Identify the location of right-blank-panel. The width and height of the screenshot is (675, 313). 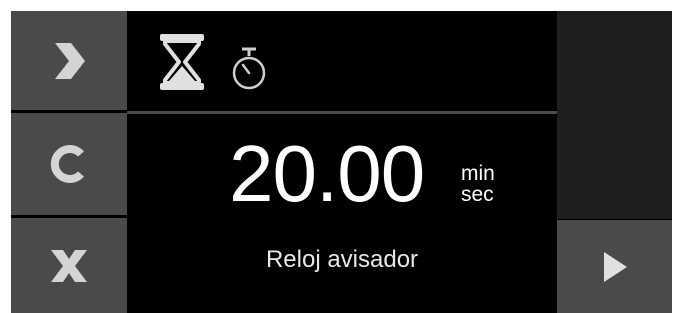
(614, 115).